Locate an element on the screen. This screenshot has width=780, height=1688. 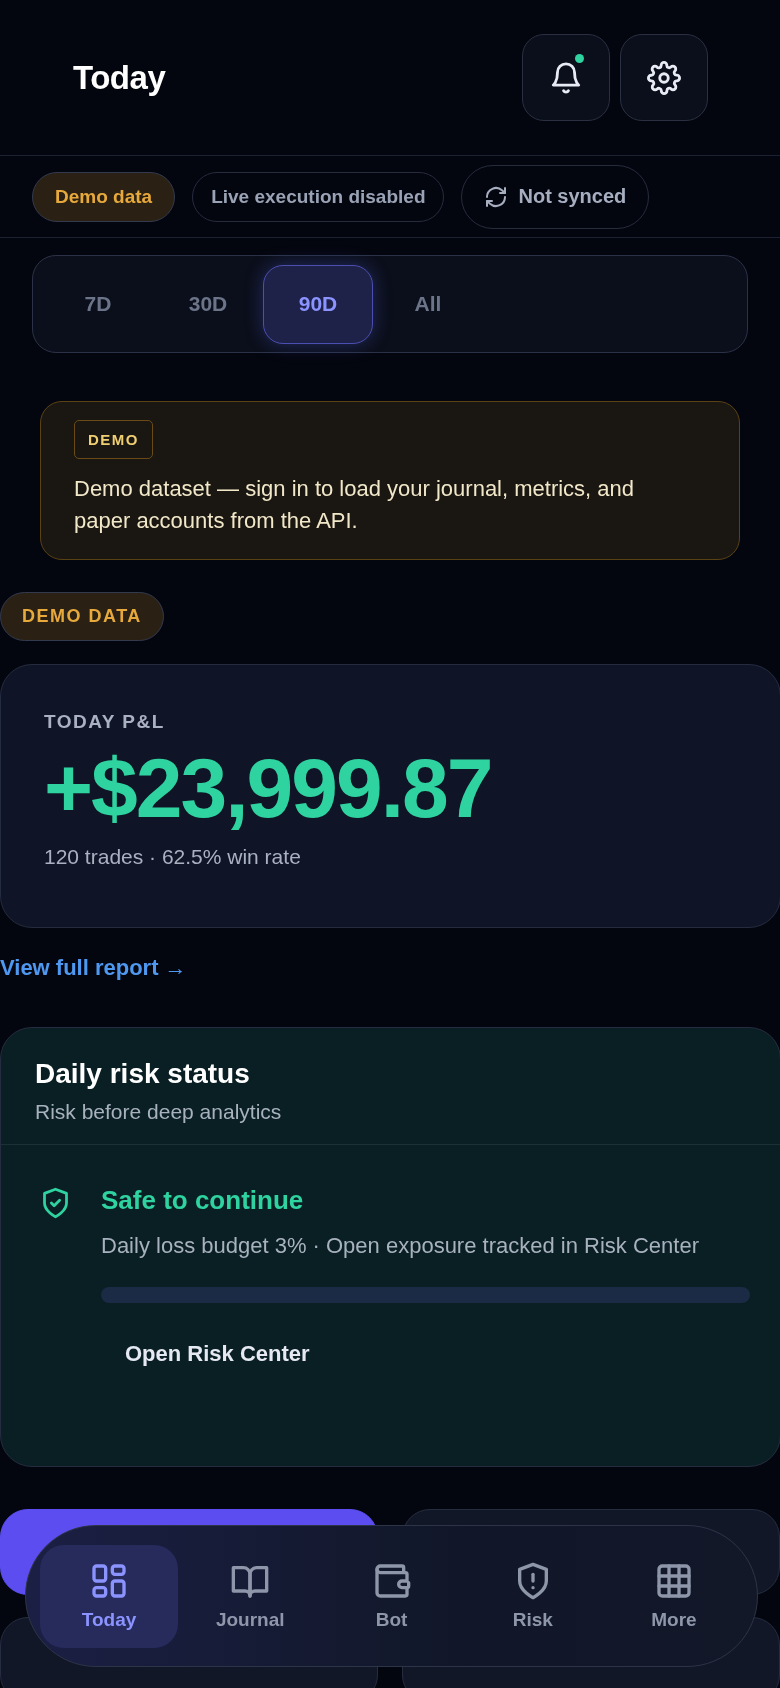
status-chip: Live execution disabled is located at coordinates (318, 196).